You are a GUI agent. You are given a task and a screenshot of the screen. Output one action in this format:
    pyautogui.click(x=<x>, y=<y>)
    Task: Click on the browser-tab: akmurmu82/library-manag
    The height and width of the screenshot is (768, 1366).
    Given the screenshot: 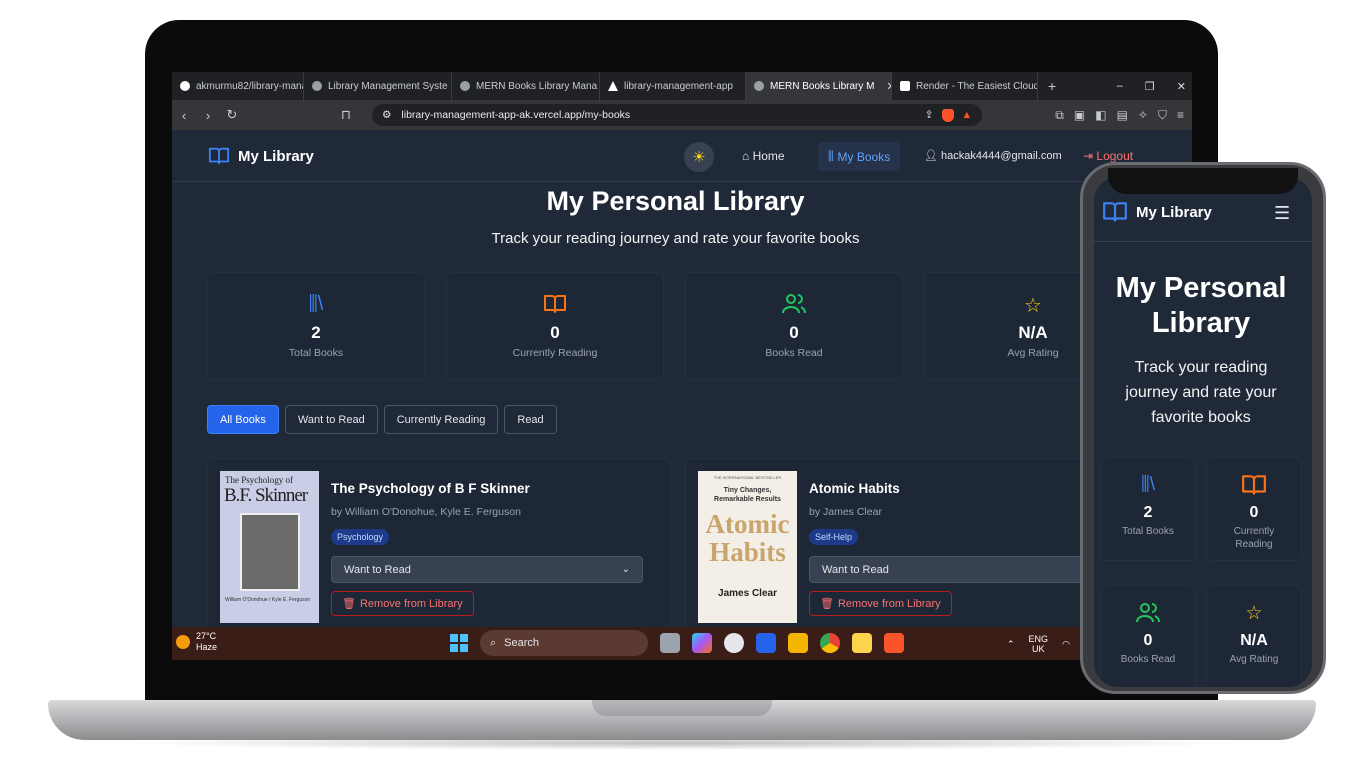 What is the action you would take?
    pyautogui.click(x=238, y=86)
    